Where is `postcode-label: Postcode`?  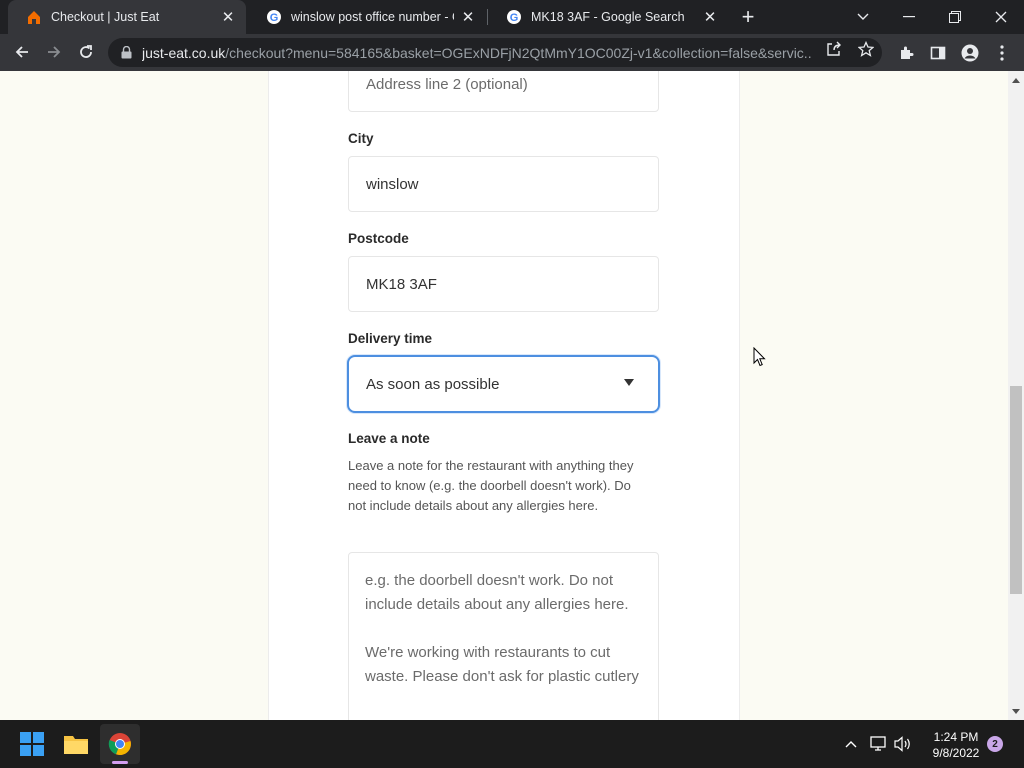
postcode-label: Postcode is located at coordinates (378, 238).